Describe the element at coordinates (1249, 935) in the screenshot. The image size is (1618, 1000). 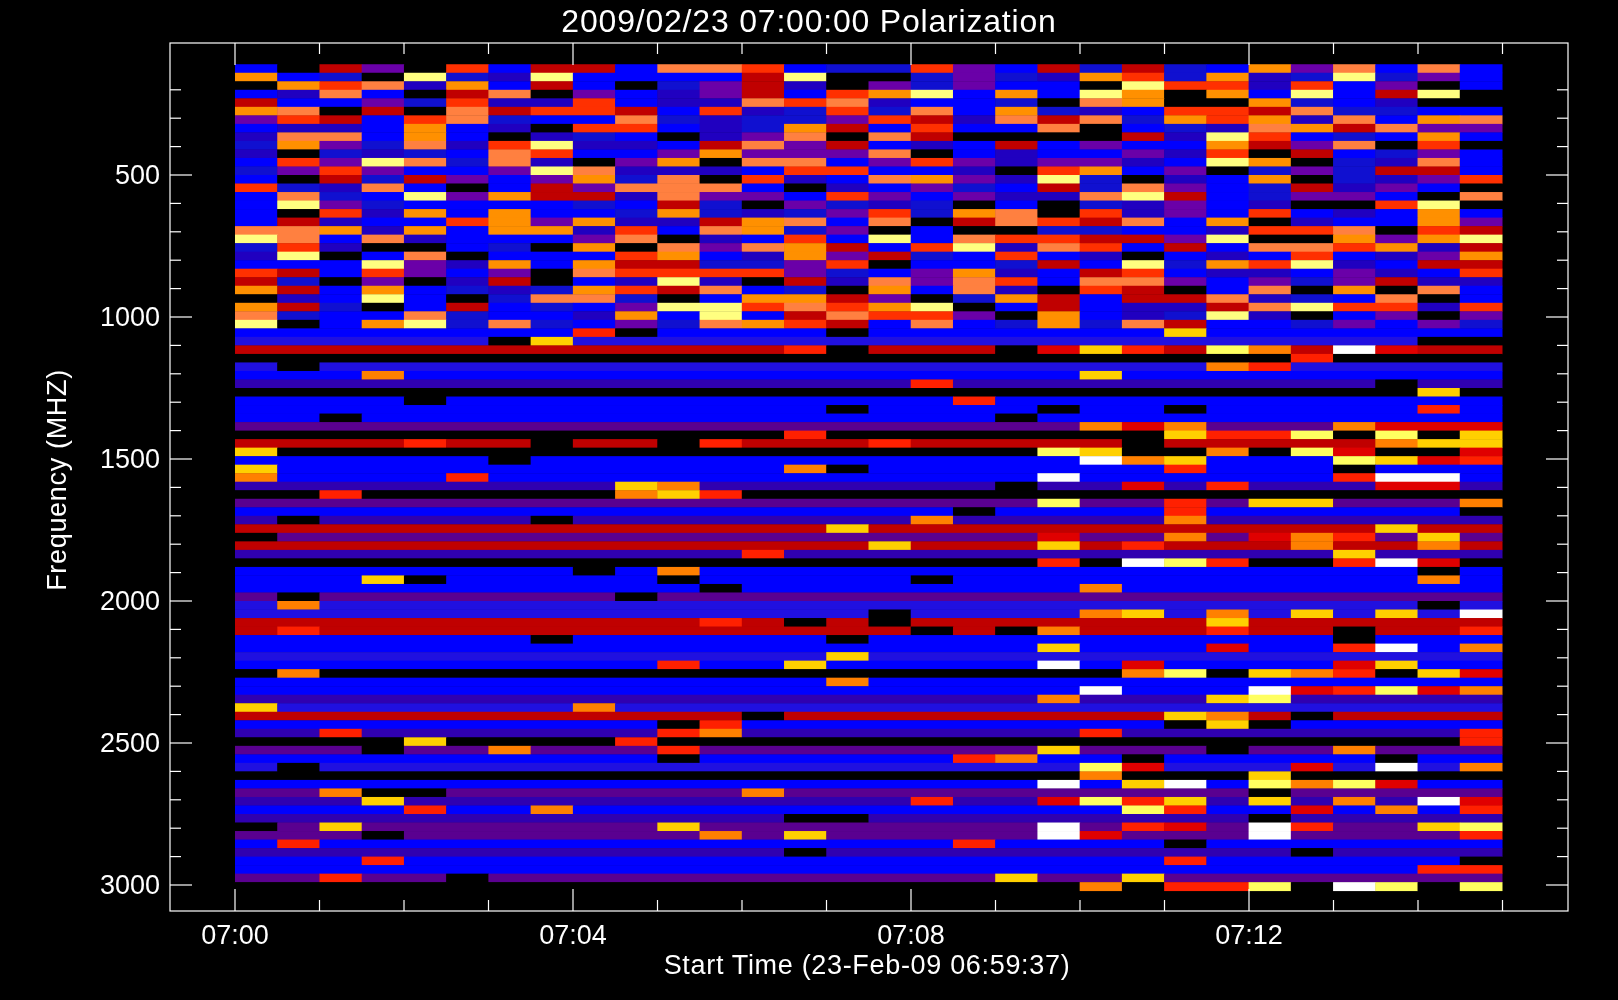
I see `x-tick-label: 07:12` at that location.